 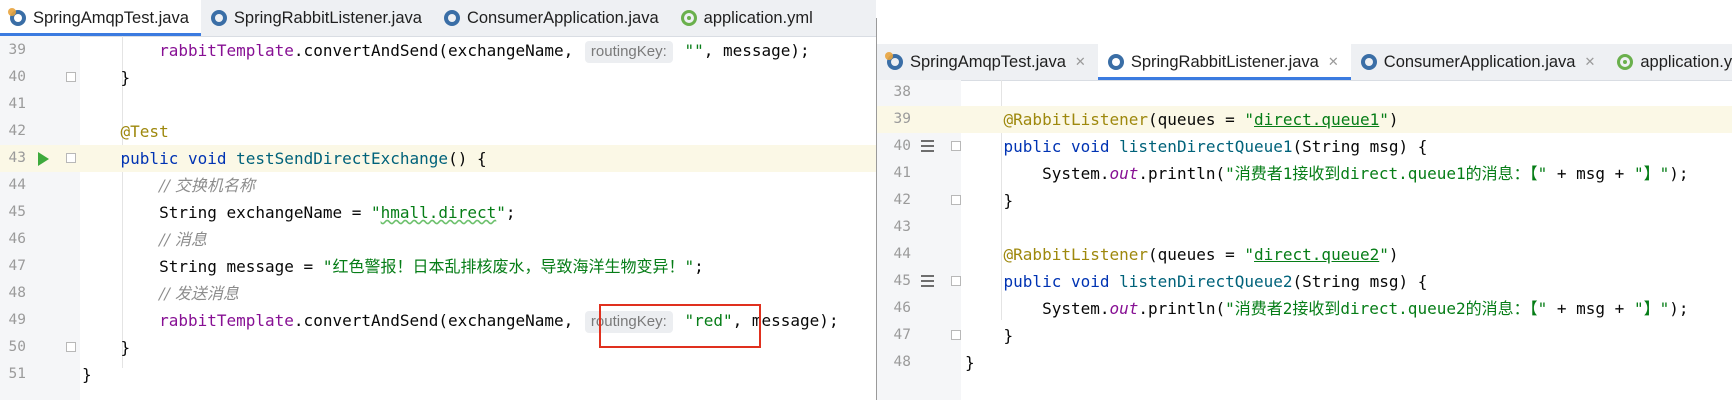 I want to click on code-line: 40 }, so click(x=438, y=77).